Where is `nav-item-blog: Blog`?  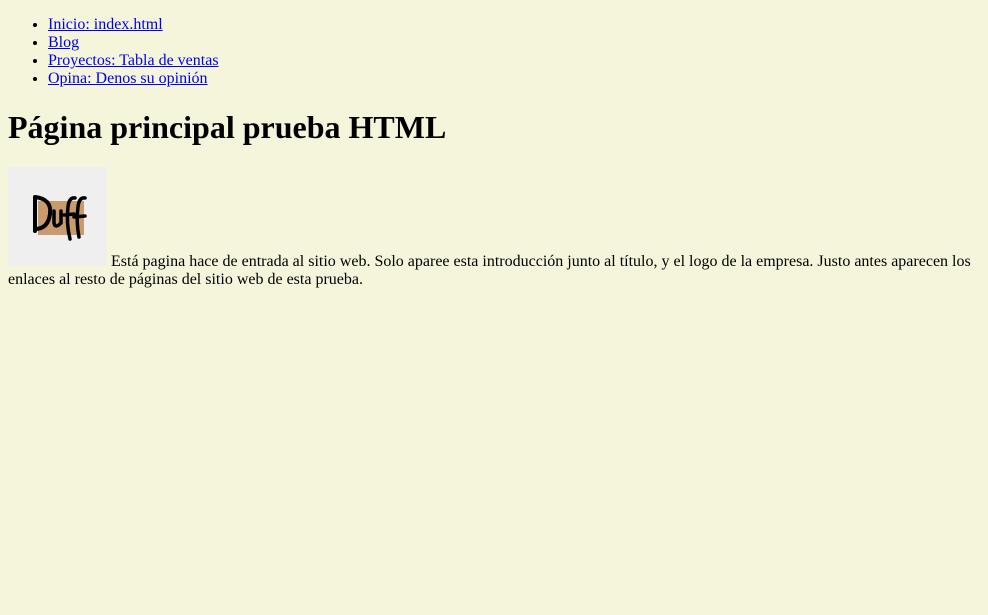
nav-item-blog: Blog is located at coordinates (514, 43).